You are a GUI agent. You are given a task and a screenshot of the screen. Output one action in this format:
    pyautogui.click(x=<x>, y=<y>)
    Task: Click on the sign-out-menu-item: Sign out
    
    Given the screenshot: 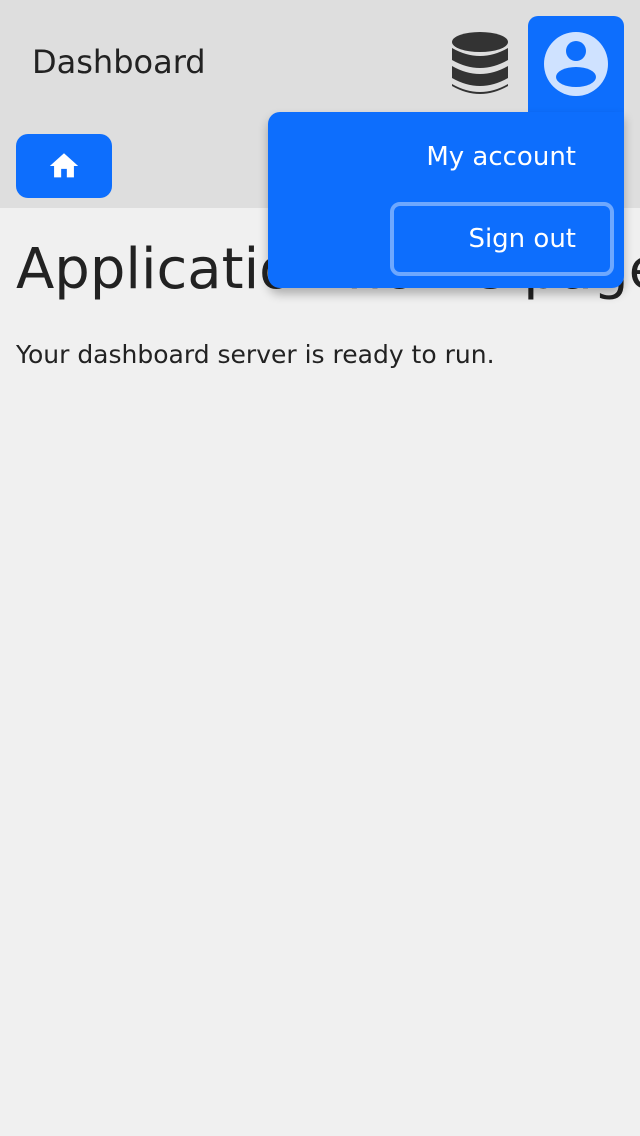 What is the action you would take?
    pyautogui.click(x=502, y=239)
    